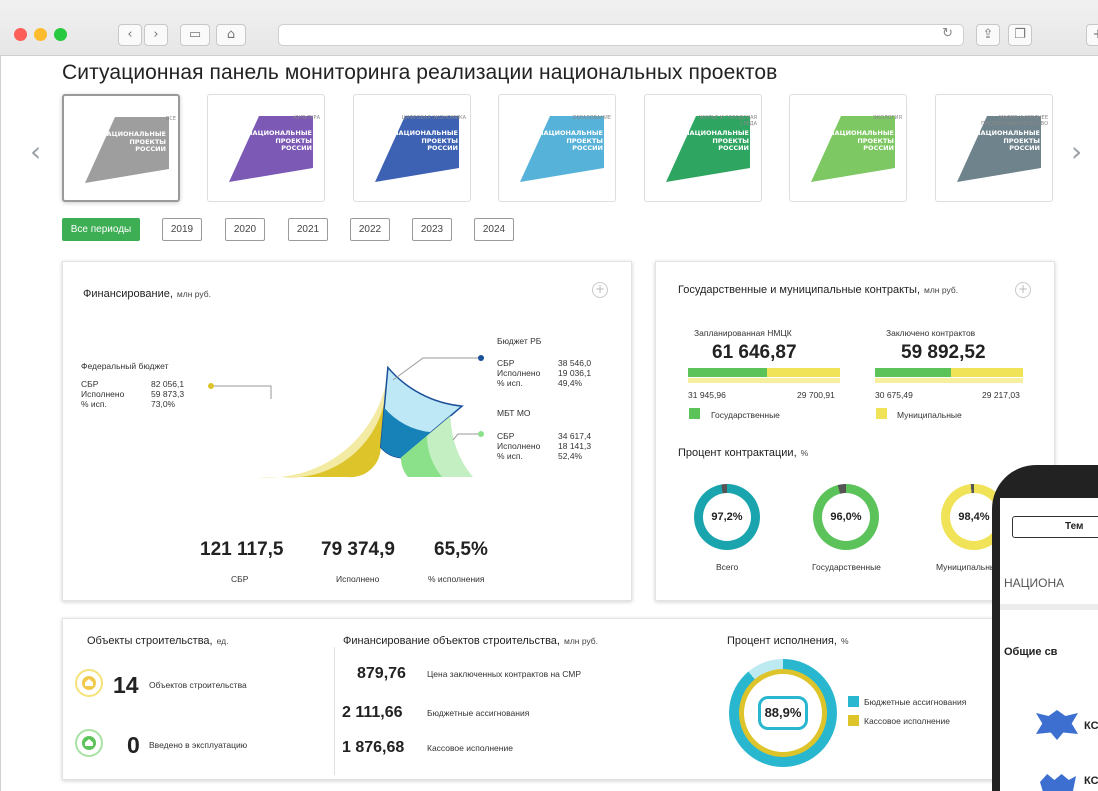 The width and height of the screenshot is (1098, 791). What do you see at coordinates (198, 745) in the screenshot?
I see `objects-commissioned-label: Введено в эксплуатацию` at bounding box center [198, 745].